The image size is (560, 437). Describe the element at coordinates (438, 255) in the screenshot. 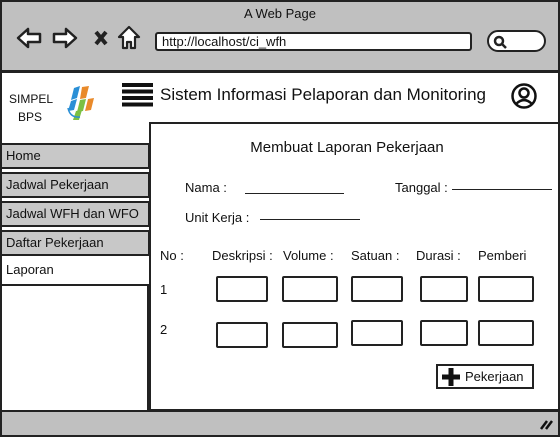

I see `column-header-durasi: Durasi :` at that location.